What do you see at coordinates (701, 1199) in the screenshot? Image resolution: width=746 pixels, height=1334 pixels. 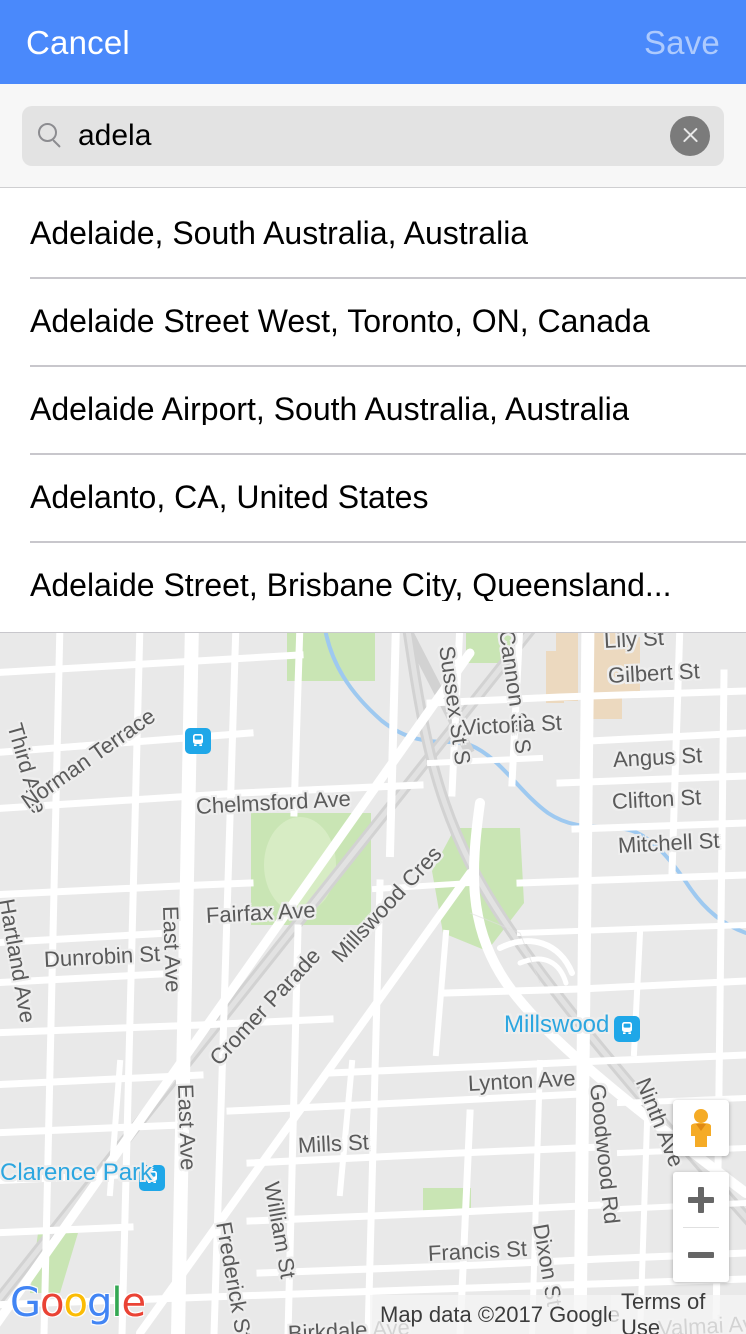 I see `zoom-in-button` at bounding box center [701, 1199].